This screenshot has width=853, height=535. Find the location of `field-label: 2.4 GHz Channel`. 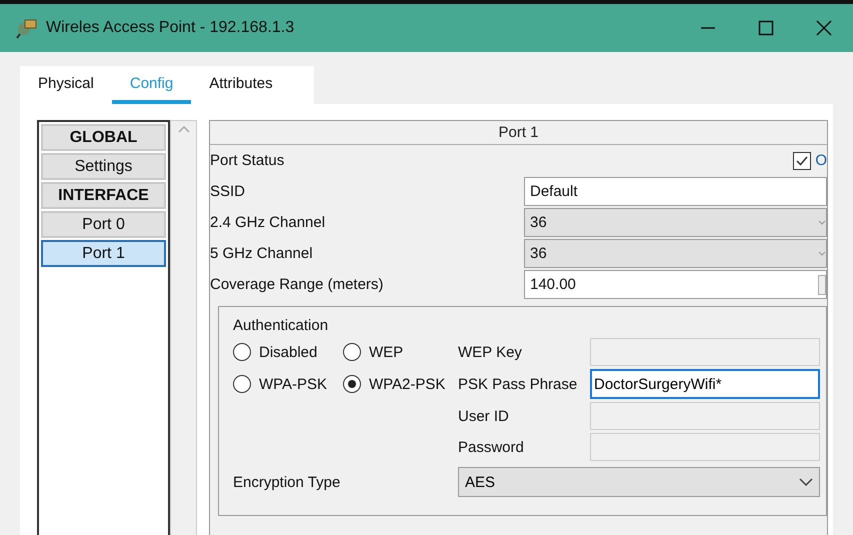

field-label: 2.4 GHz Channel is located at coordinates (268, 222).